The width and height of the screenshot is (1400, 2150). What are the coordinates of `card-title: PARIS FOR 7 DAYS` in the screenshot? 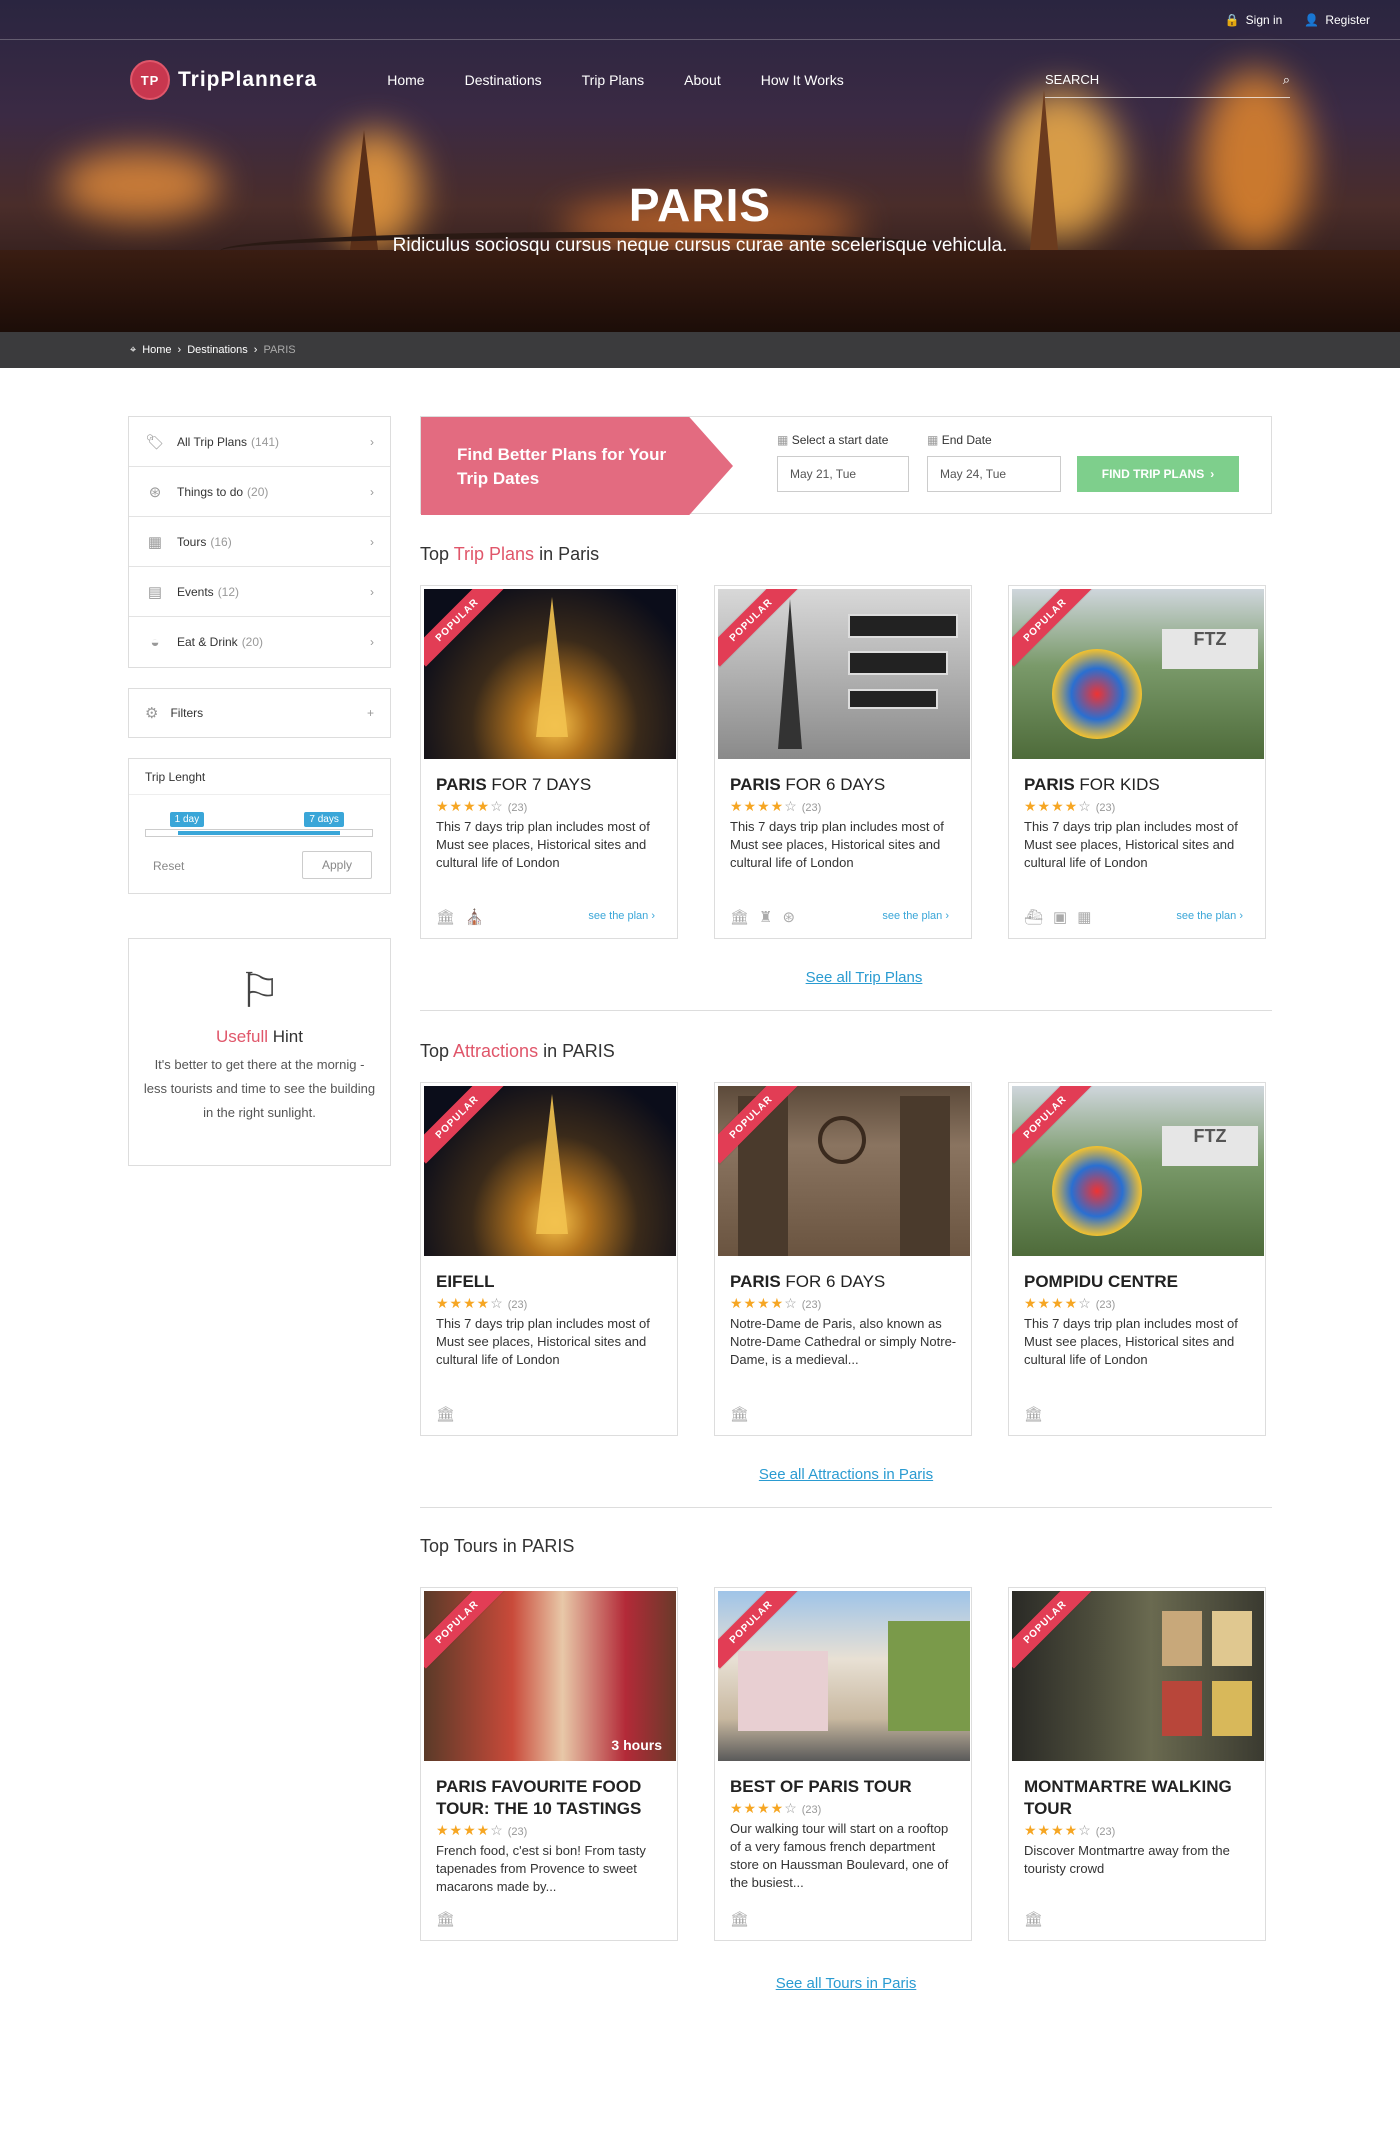 It's located at (514, 784).